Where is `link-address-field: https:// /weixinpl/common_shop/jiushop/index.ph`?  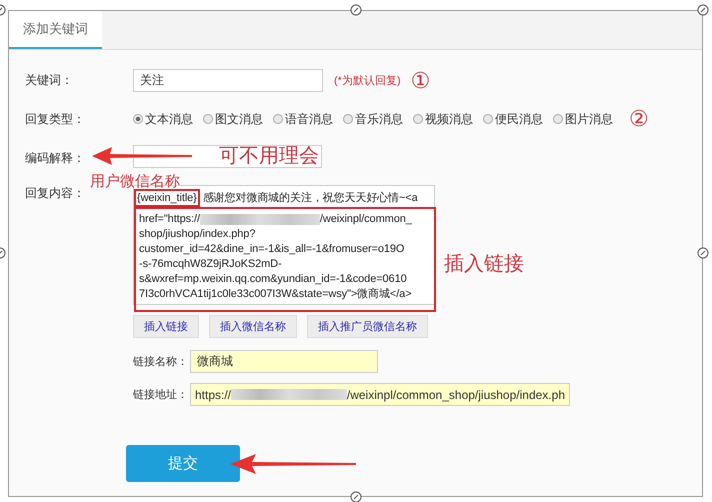
link-address-field: https:// /weixinpl/common_shop/jiushop/index.ph is located at coordinates (380, 394).